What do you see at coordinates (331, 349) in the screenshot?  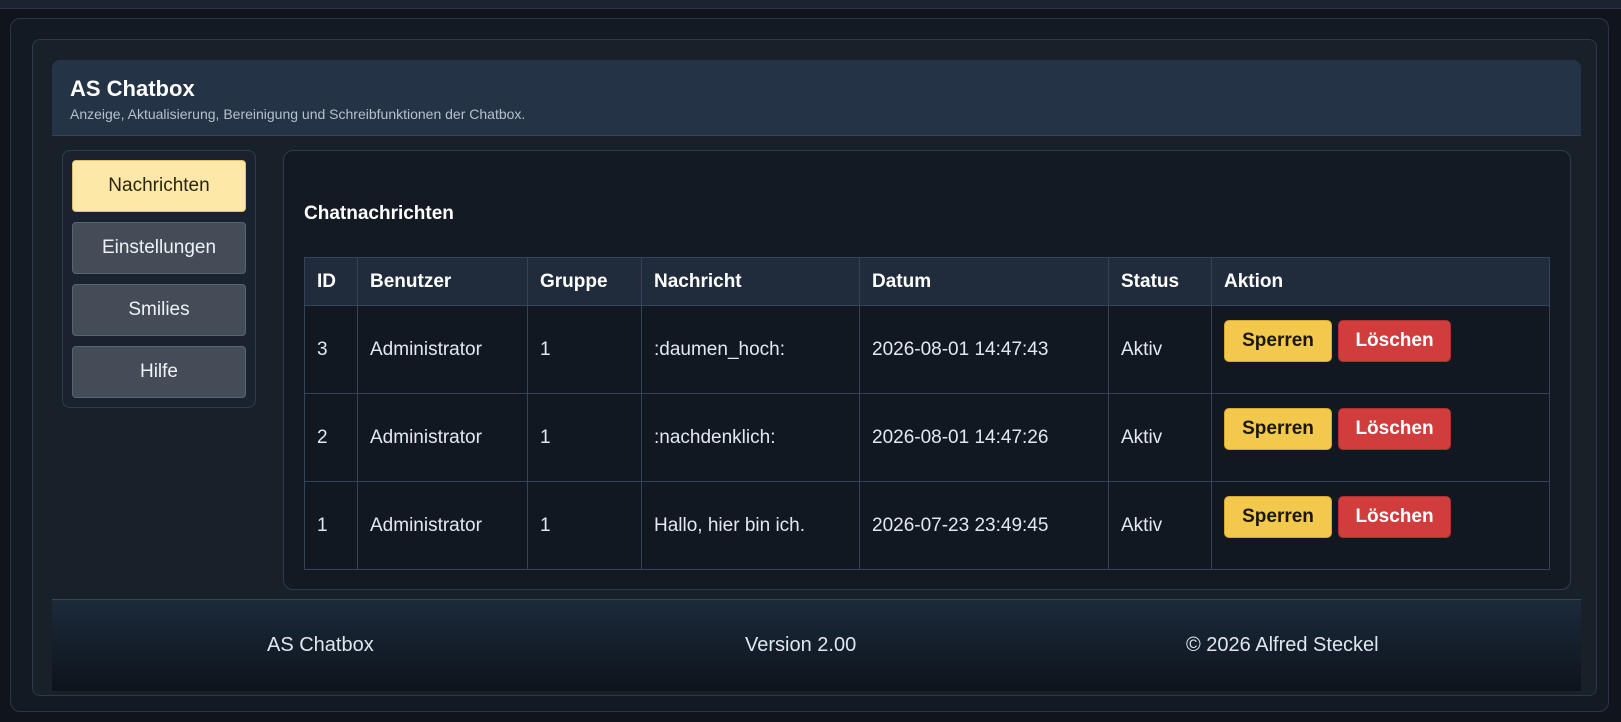 I see `cell-id: 3` at bounding box center [331, 349].